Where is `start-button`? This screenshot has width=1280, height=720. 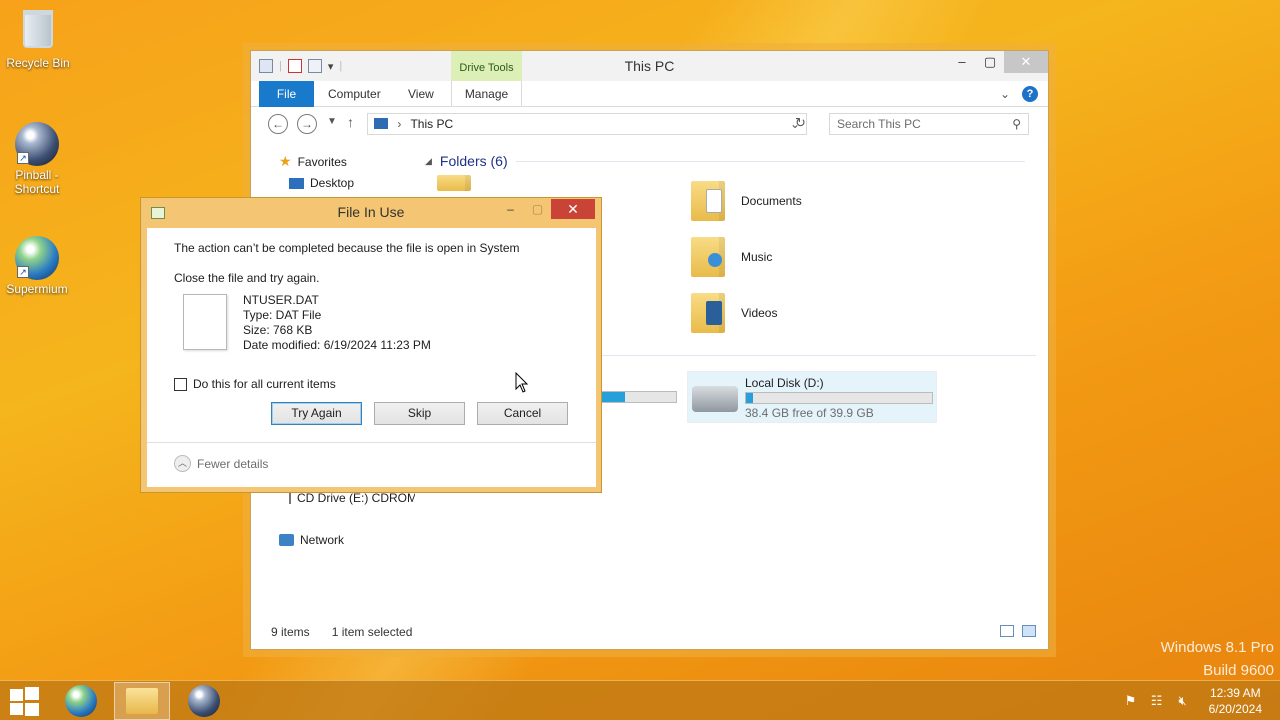 start-button is located at coordinates (25, 701).